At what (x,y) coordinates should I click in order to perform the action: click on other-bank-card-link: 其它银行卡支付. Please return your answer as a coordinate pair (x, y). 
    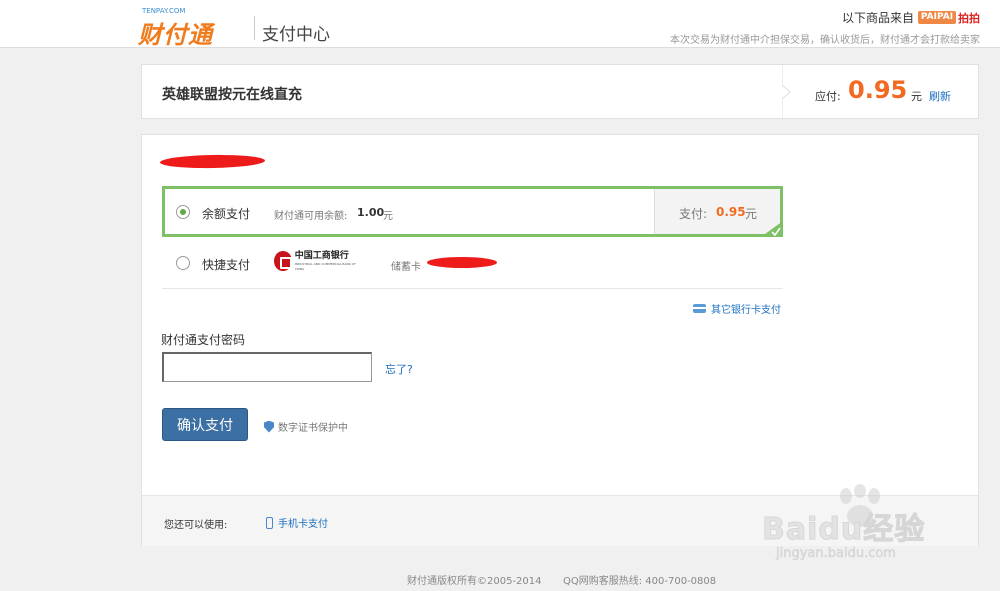
    Looking at the image, I should click on (737, 308).